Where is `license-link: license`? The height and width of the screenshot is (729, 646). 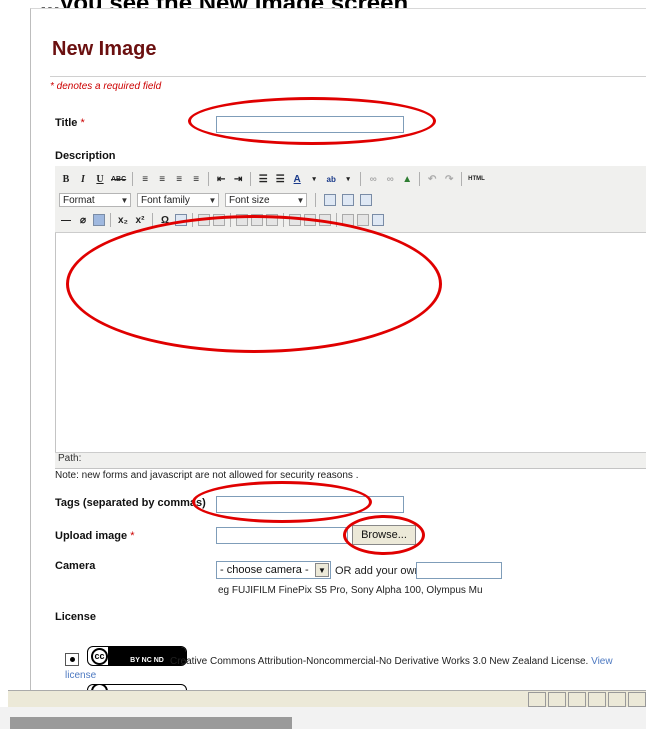
license-link: license is located at coordinates (80, 675).